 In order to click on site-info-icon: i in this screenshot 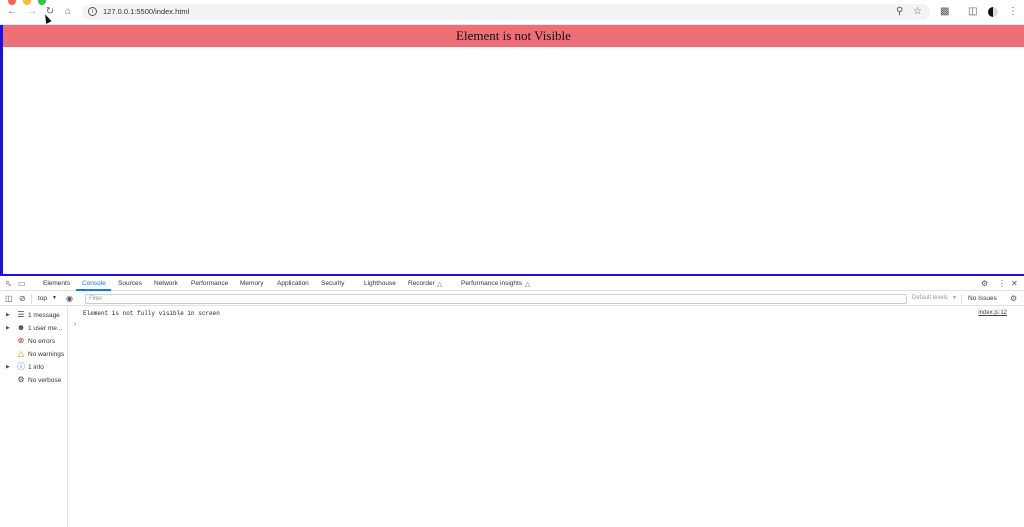, I will do `click(92, 11)`.